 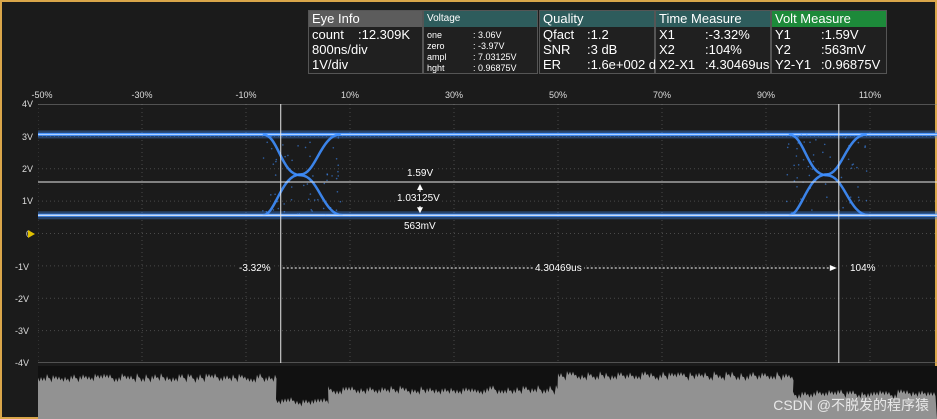 What do you see at coordinates (556, 49) in the screenshot?
I see `measure-label: SNR` at bounding box center [556, 49].